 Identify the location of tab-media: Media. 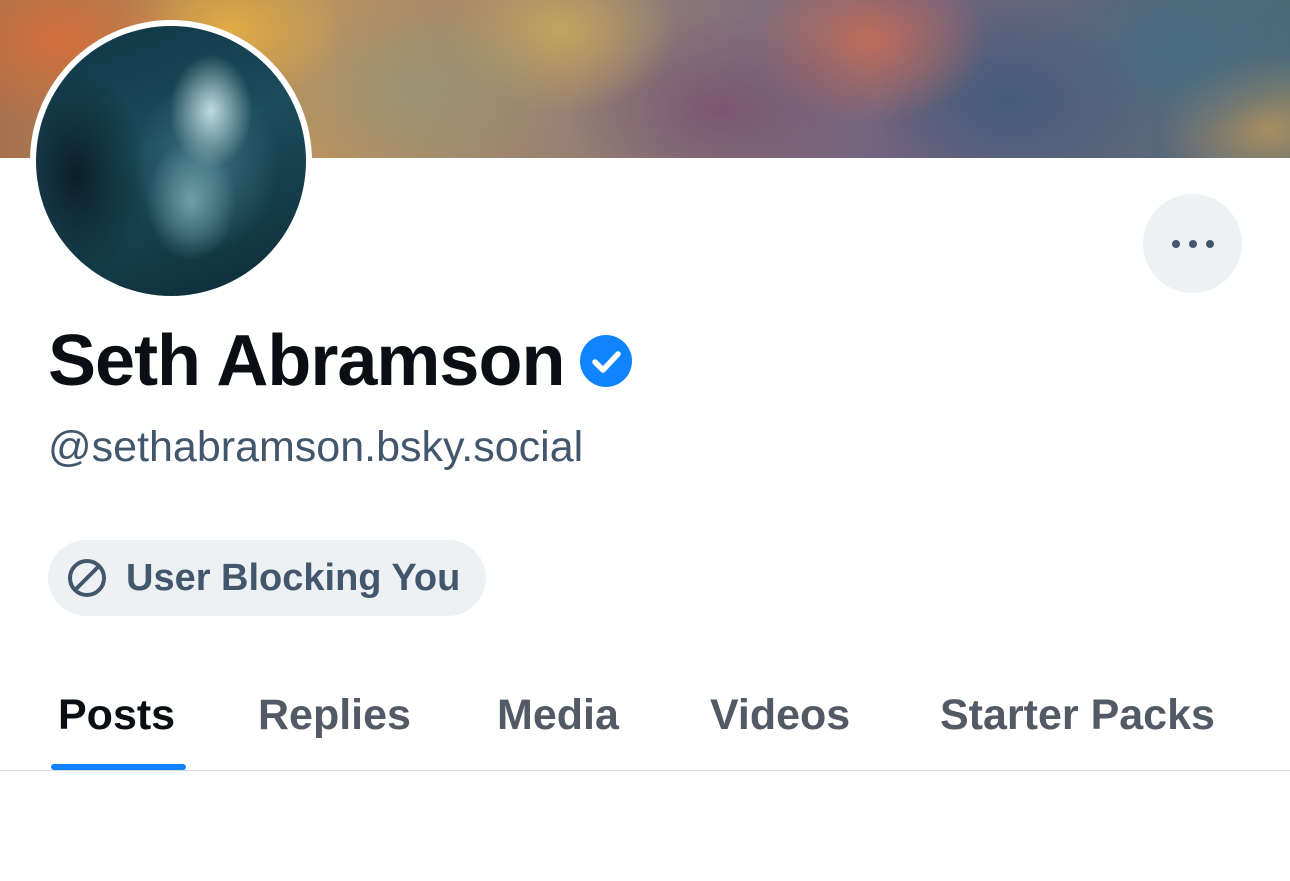
(558, 715).